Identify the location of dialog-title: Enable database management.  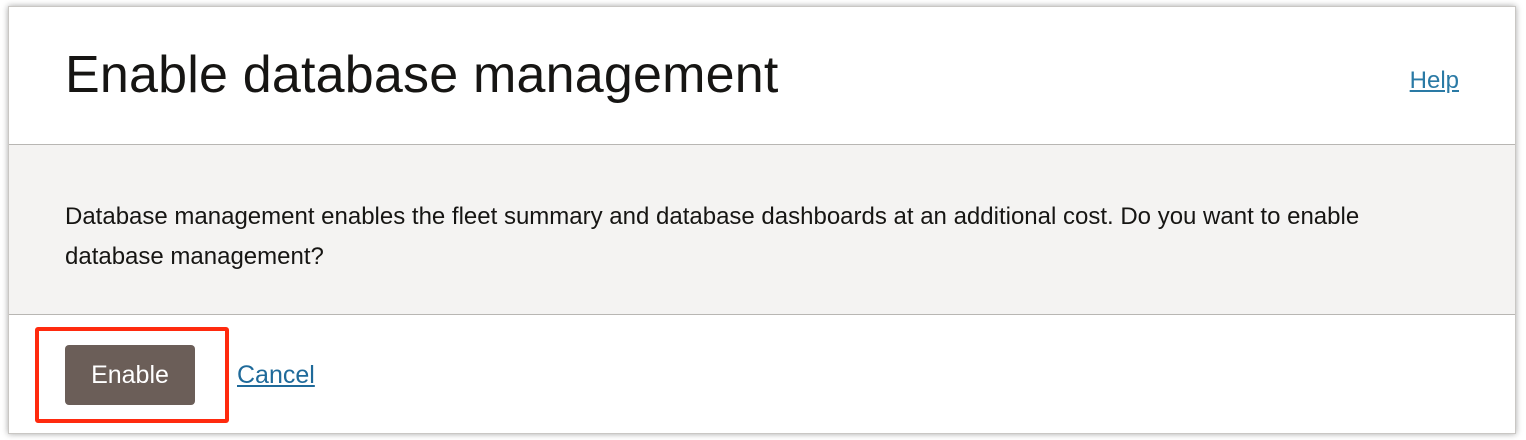
(422, 75).